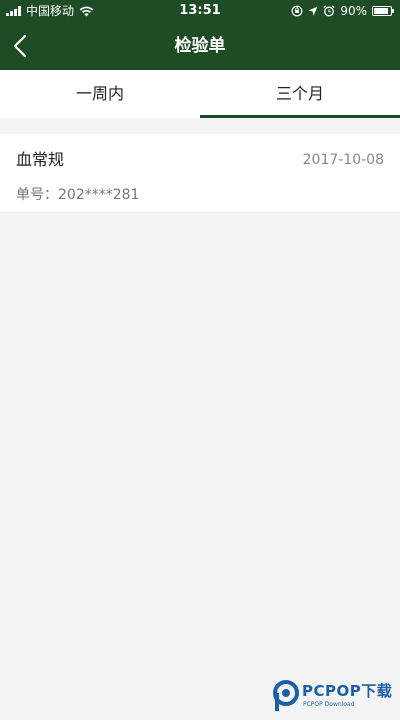 This screenshot has height=720, width=400. What do you see at coordinates (100, 94) in the screenshot?
I see `tab-one-week: 一周内` at bounding box center [100, 94].